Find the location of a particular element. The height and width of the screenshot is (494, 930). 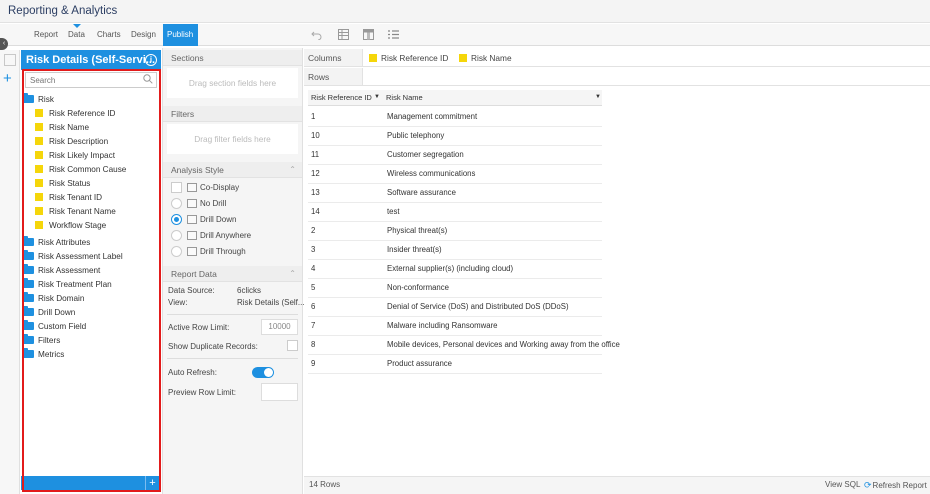

auto-refresh-toggle is located at coordinates (263, 372).